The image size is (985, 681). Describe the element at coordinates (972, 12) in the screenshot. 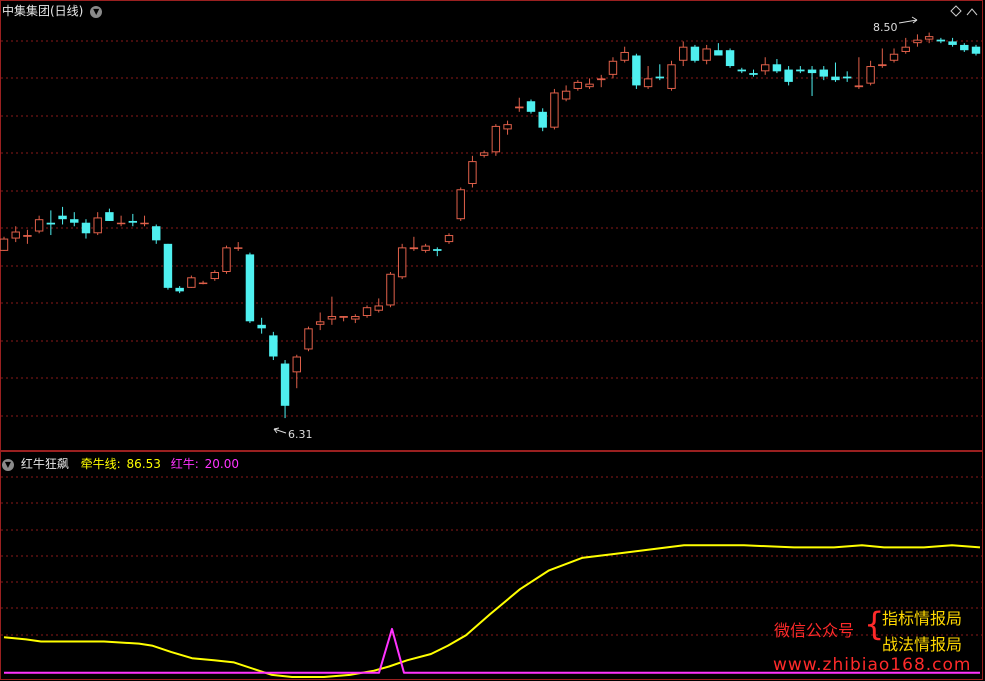

I see `chevron-up-icon` at that location.